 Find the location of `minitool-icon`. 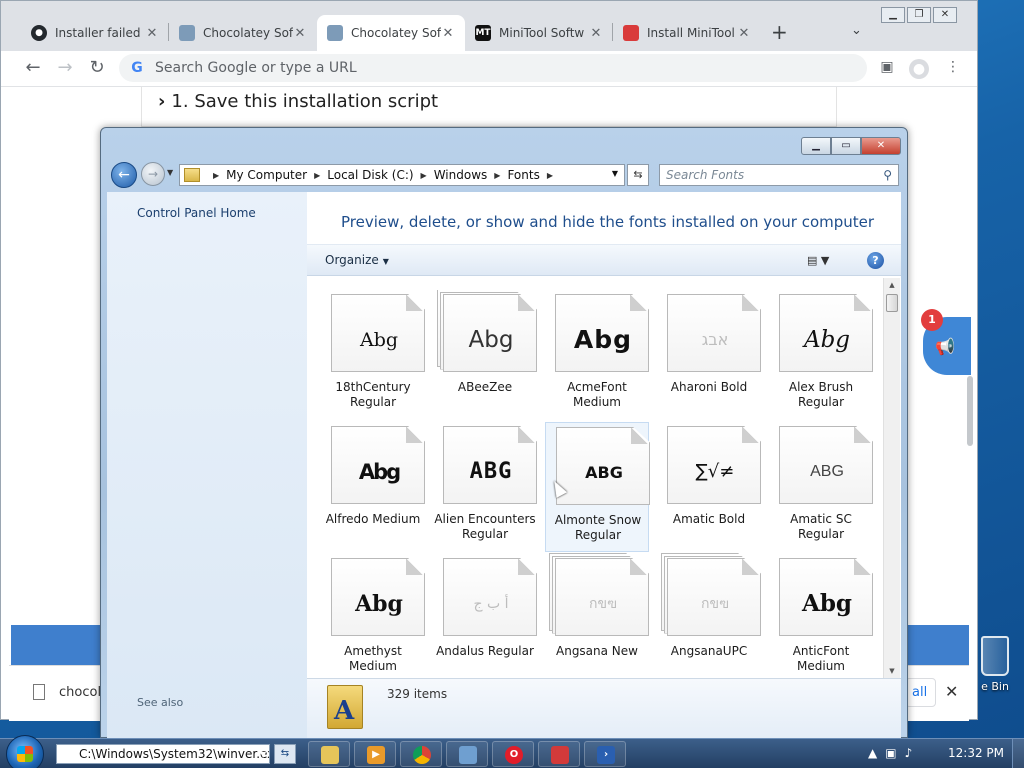

minitool-icon is located at coordinates (560, 755).